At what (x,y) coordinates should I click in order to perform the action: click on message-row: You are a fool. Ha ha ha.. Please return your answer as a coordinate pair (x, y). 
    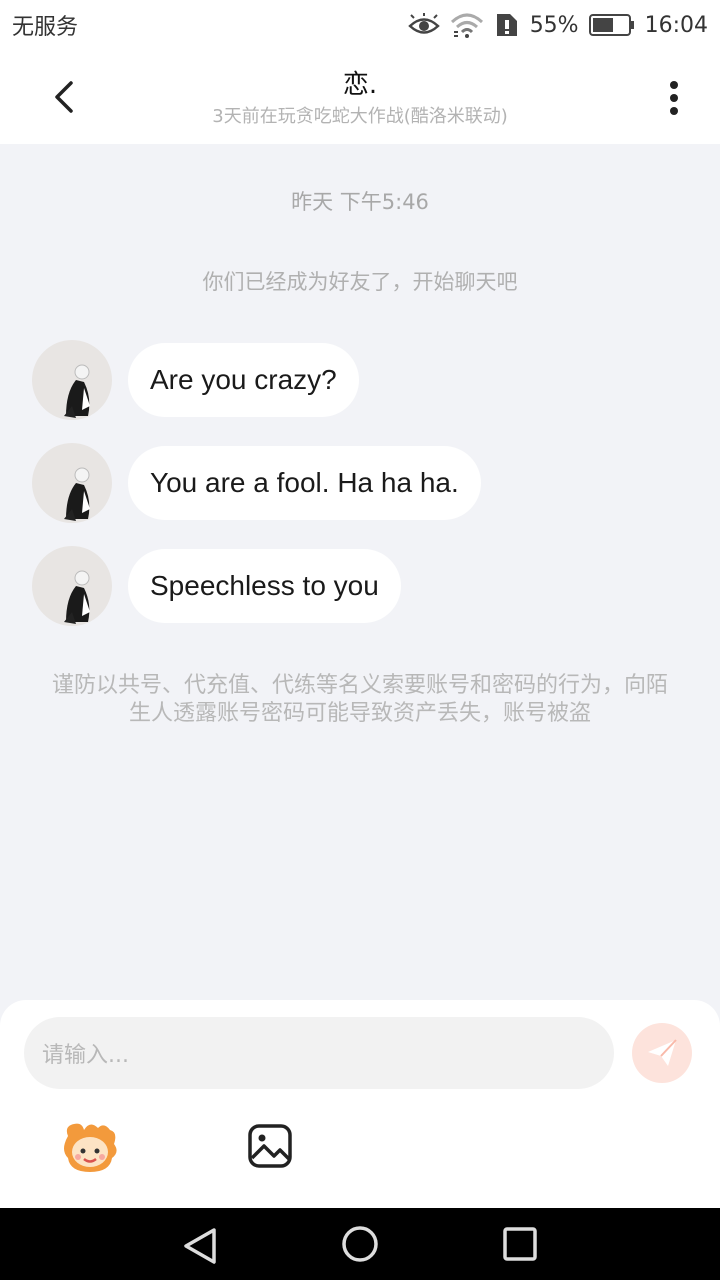
    Looking at the image, I should click on (256, 483).